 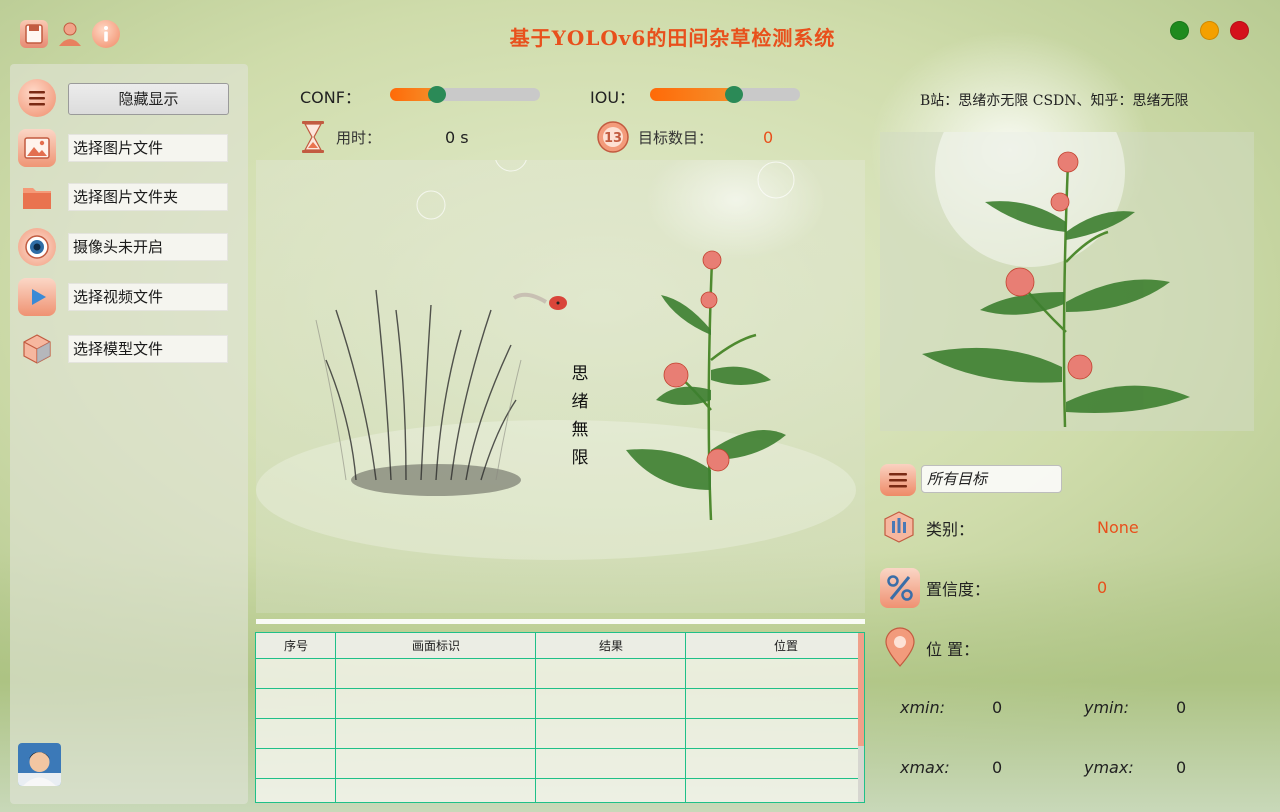 What do you see at coordinates (991, 479) in the screenshot?
I see `target-select: 所有目标` at bounding box center [991, 479].